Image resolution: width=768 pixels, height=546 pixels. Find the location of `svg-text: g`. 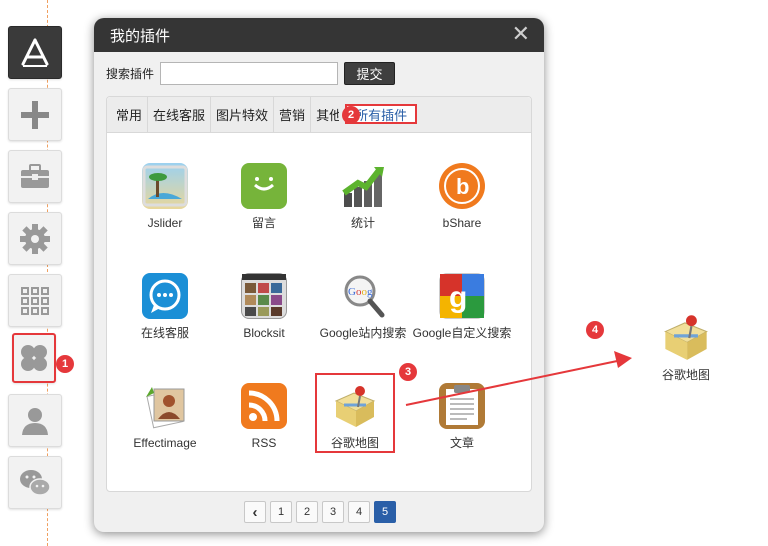

svg-text: g is located at coordinates (458, 297).